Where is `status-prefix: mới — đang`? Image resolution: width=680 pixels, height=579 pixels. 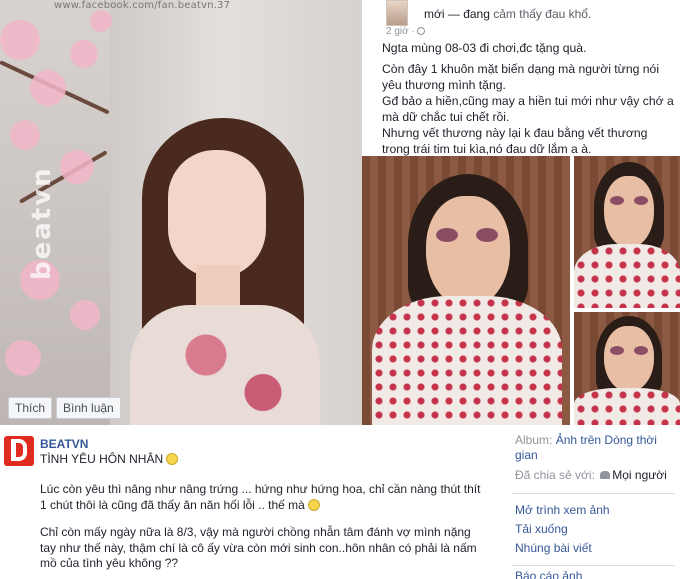
status-prefix: mới — đang is located at coordinates (457, 14).